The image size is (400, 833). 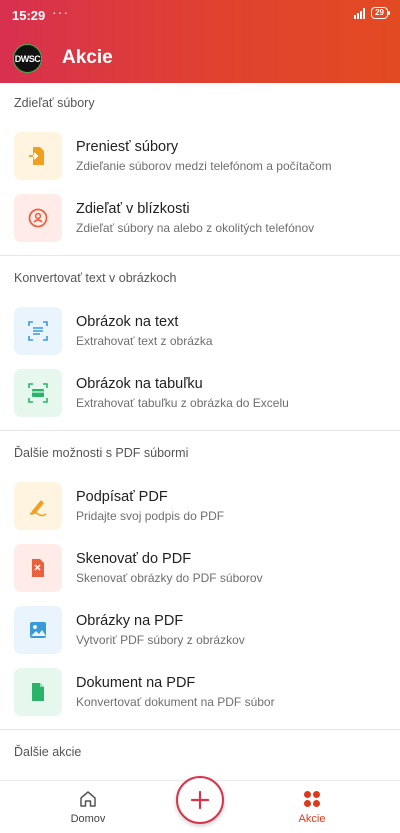 I want to click on list-item-sign-pdf: Podpísať PDF Pridajte svoj podpis do PDF, so click(x=200, y=506).